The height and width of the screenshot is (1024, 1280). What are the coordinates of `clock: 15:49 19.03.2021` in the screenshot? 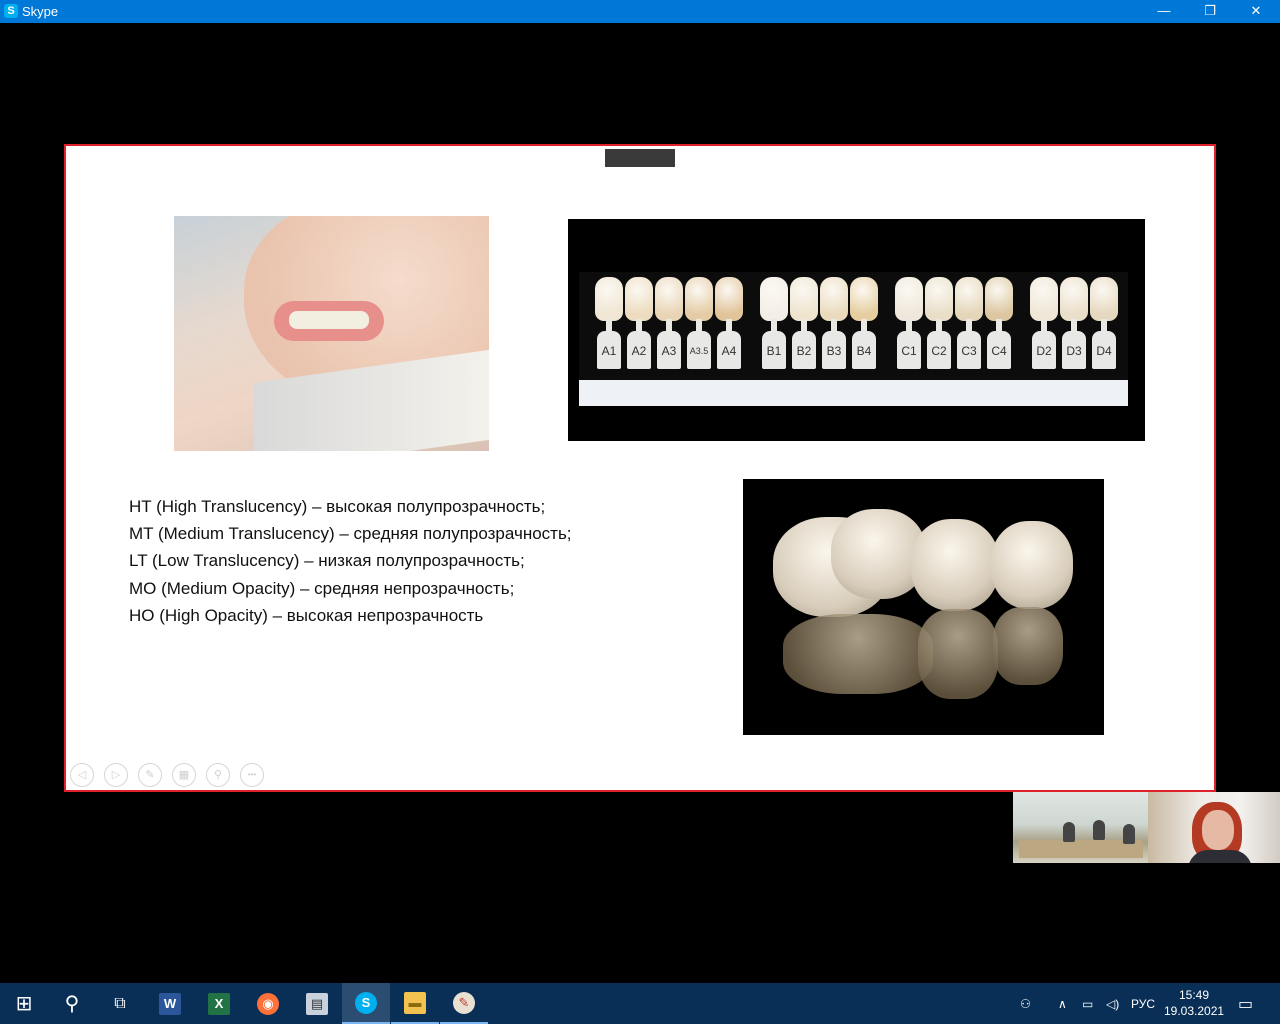 It's located at (1194, 1003).